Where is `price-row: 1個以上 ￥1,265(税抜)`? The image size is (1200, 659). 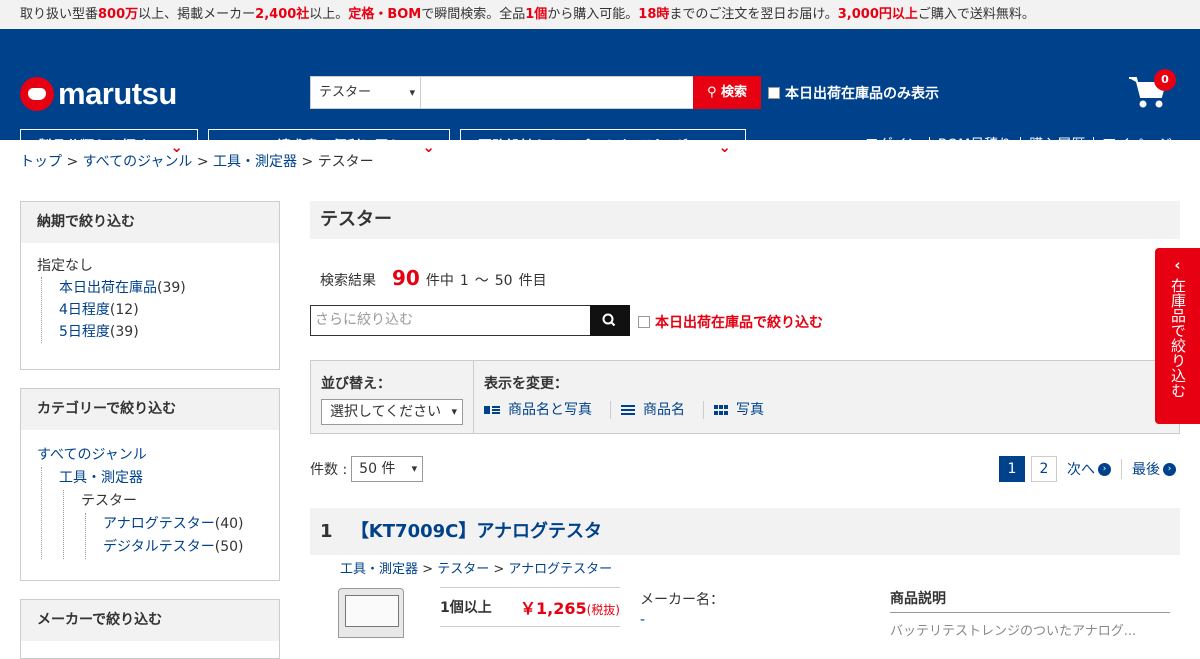 price-row: 1個以上 ￥1,265(税抜) is located at coordinates (530, 607).